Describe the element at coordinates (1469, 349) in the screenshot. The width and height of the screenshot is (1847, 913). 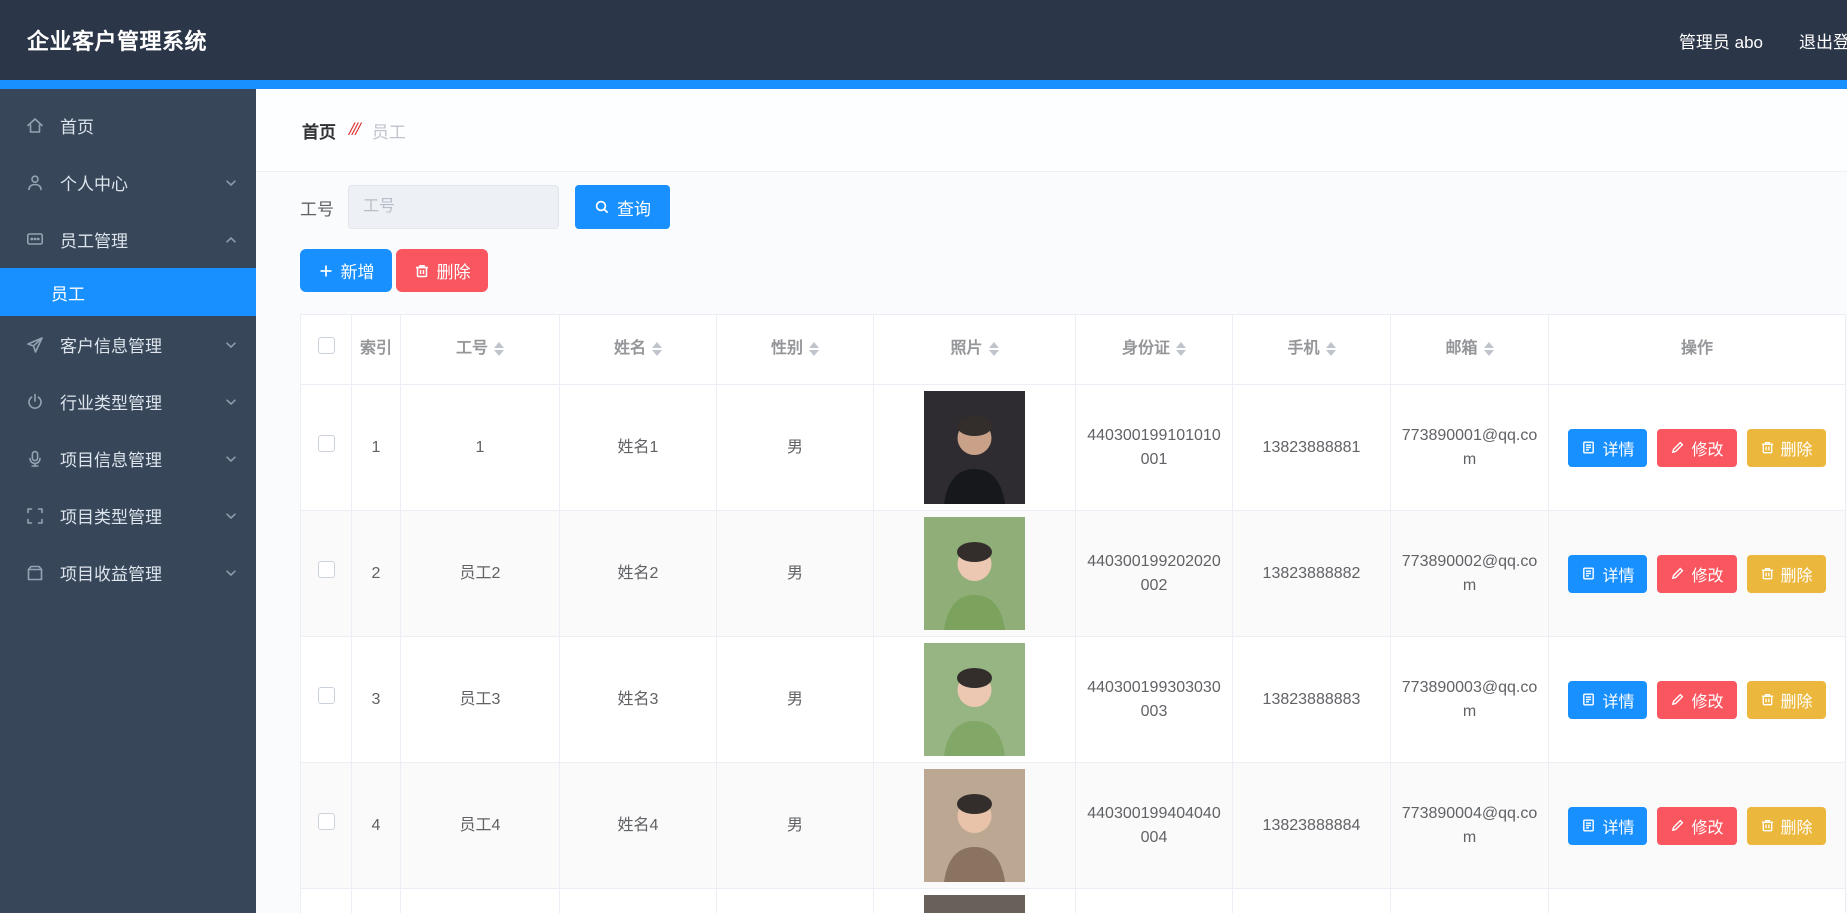
I see `column-header-email: 邮箱` at that location.